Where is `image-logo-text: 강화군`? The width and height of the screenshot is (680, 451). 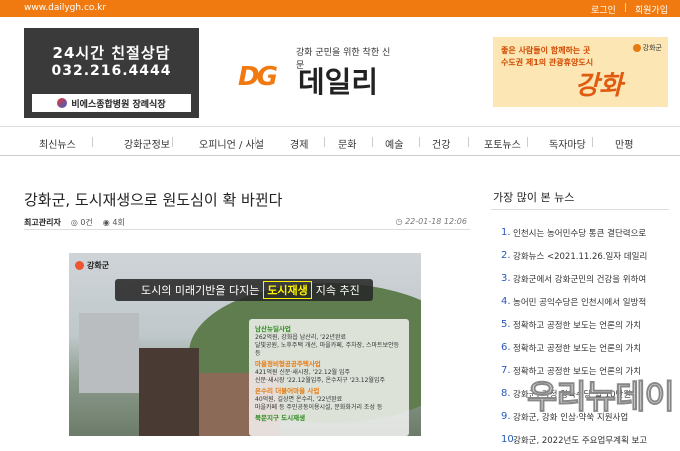
image-logo-text: 강화군 is located at coordinates (98, 265).